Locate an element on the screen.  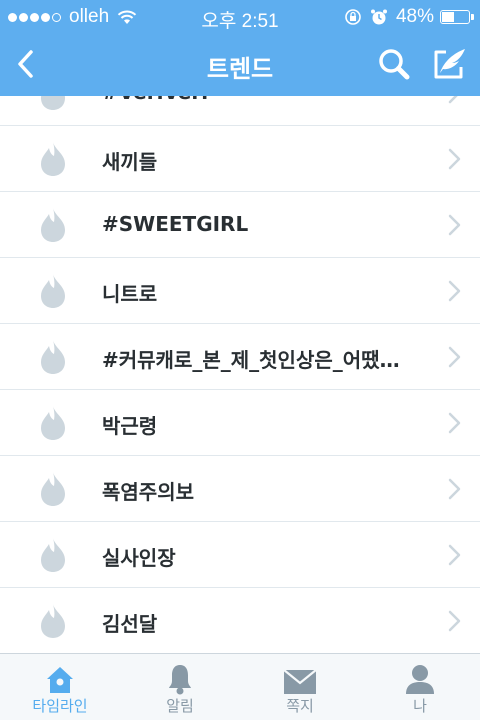
tab-notifications-label: 알림 is located at coordinates (180, 706).